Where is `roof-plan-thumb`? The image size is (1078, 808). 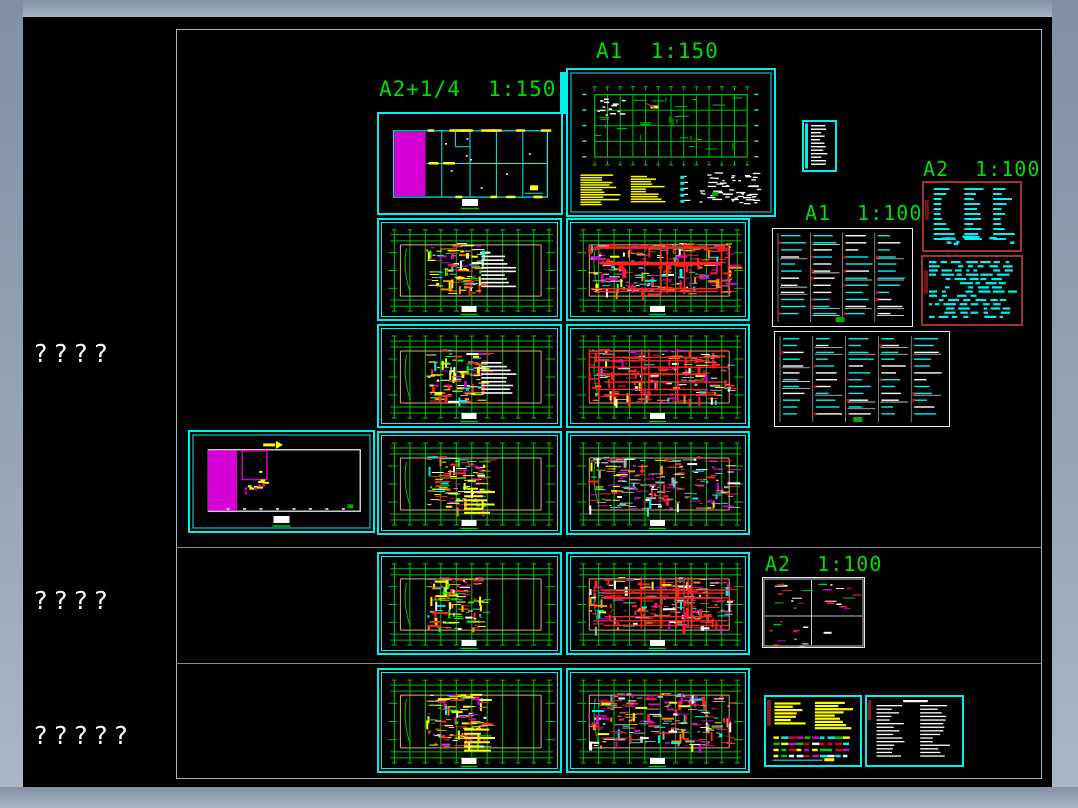 roof-plan-thumb is located at coordinates (281, 481).